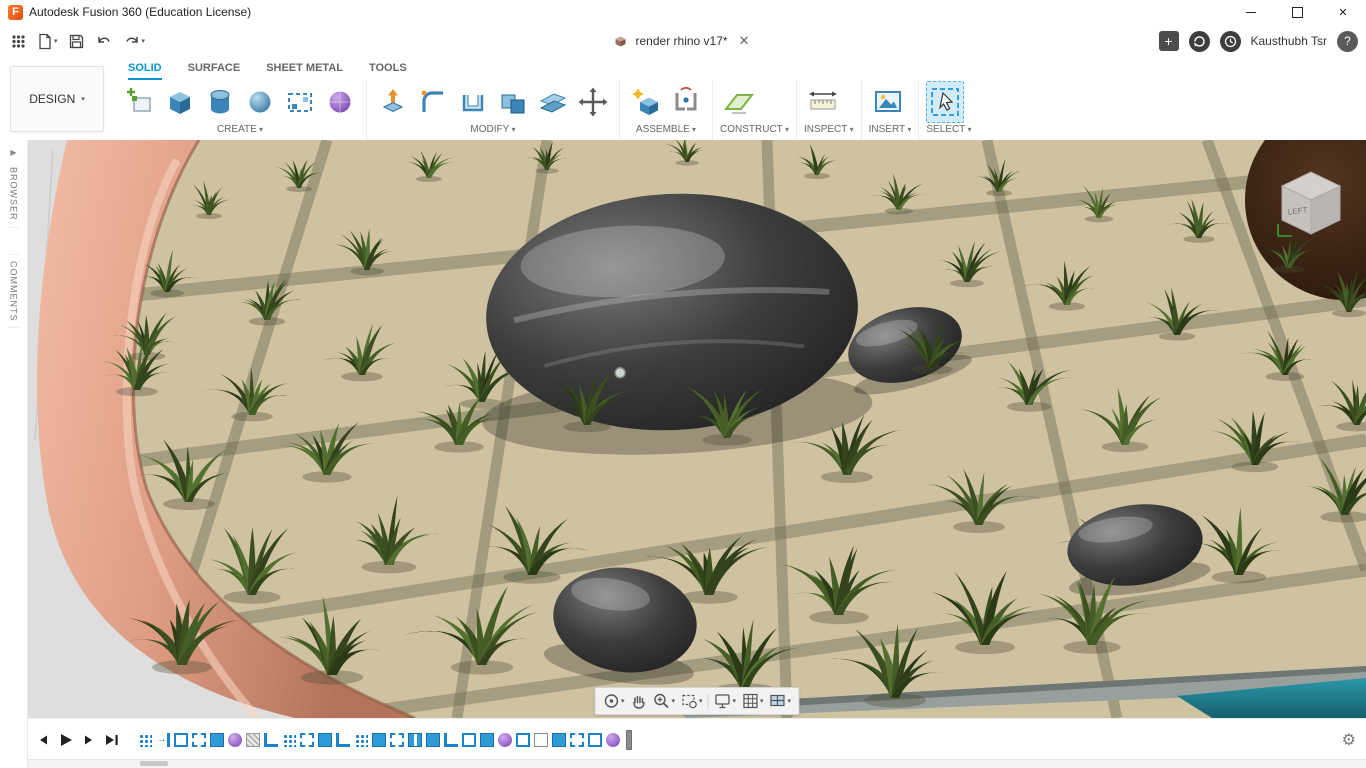 The image size is (1366, 768). I want to click on chevron-down-icon: ▾, so click(83, 99).